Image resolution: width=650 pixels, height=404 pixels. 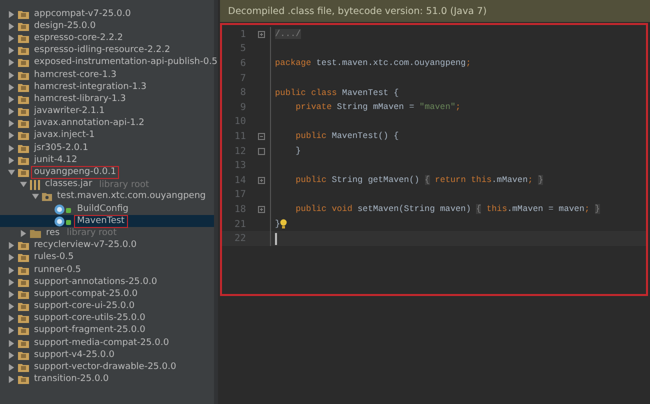 I want to click on line-number: 7, so click(x=242, y=78).